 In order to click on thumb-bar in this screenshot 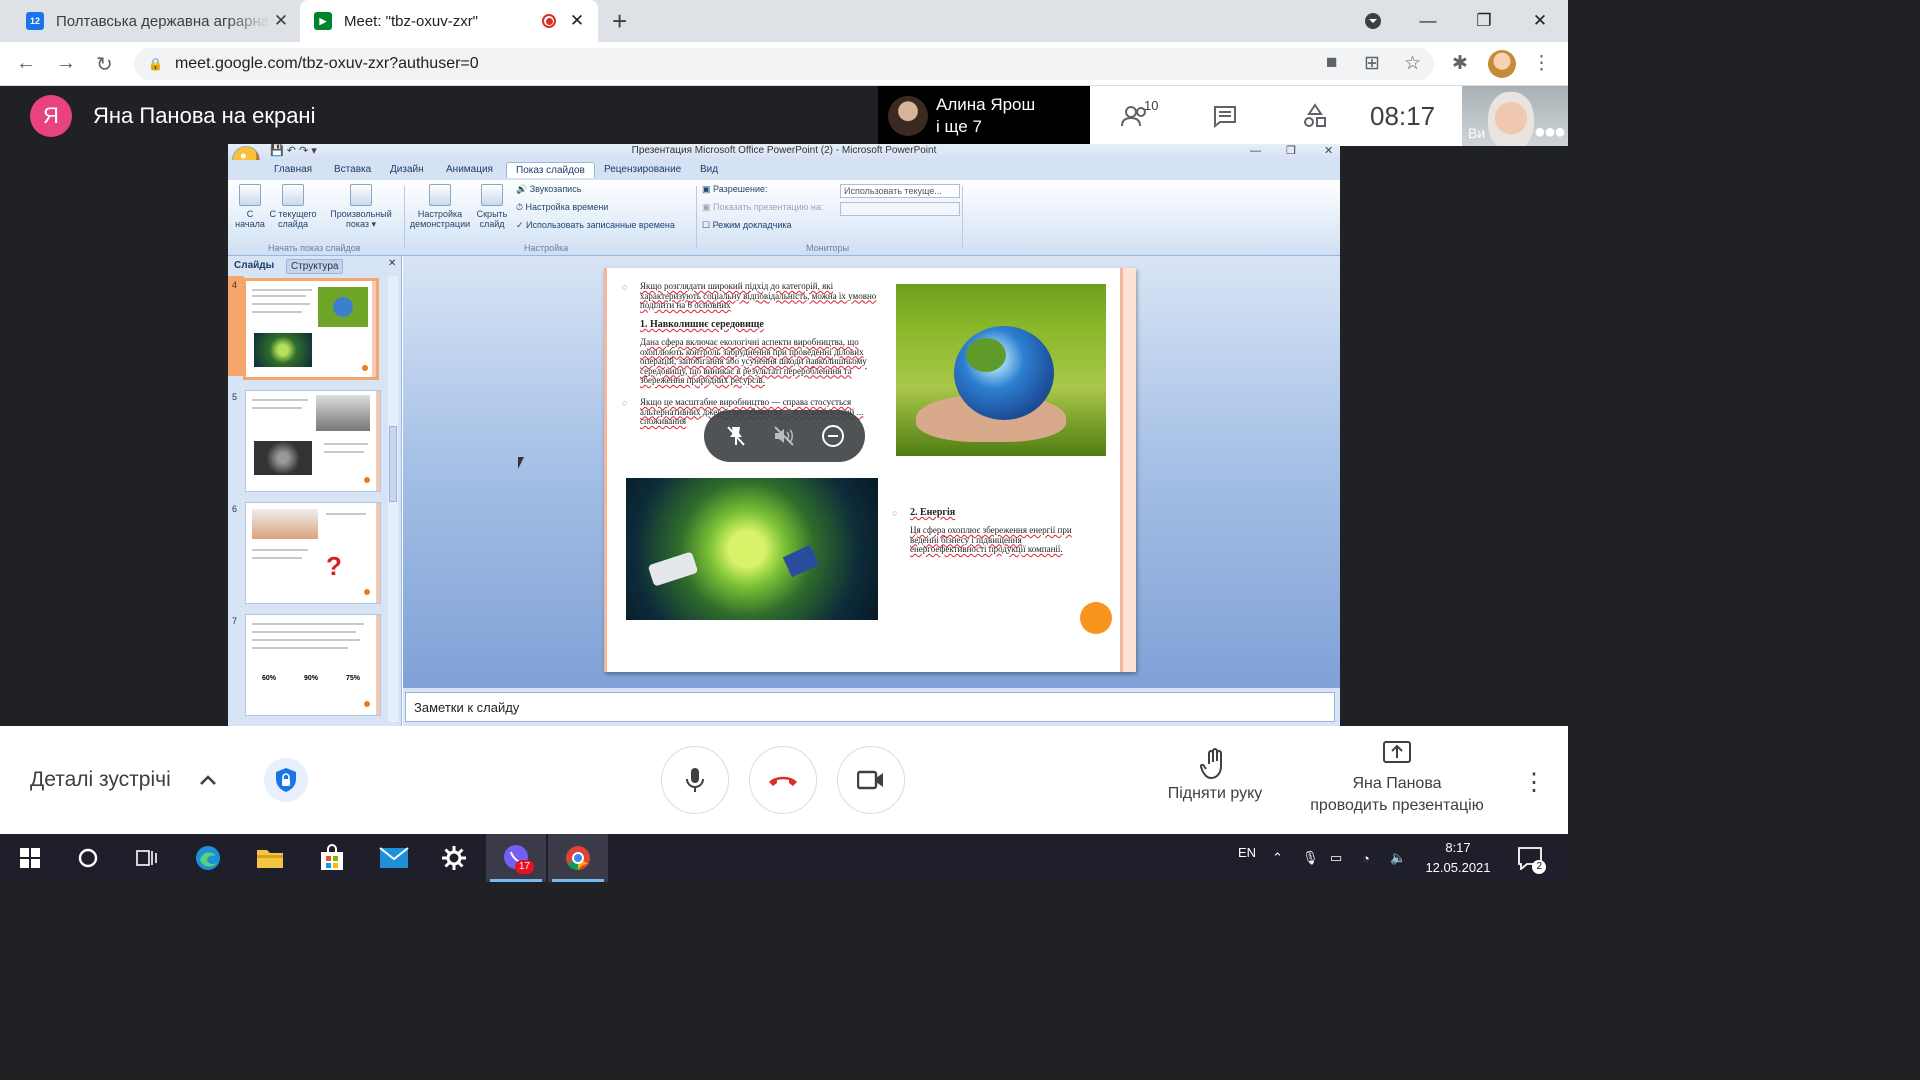, I will do `click(378, 553)`.